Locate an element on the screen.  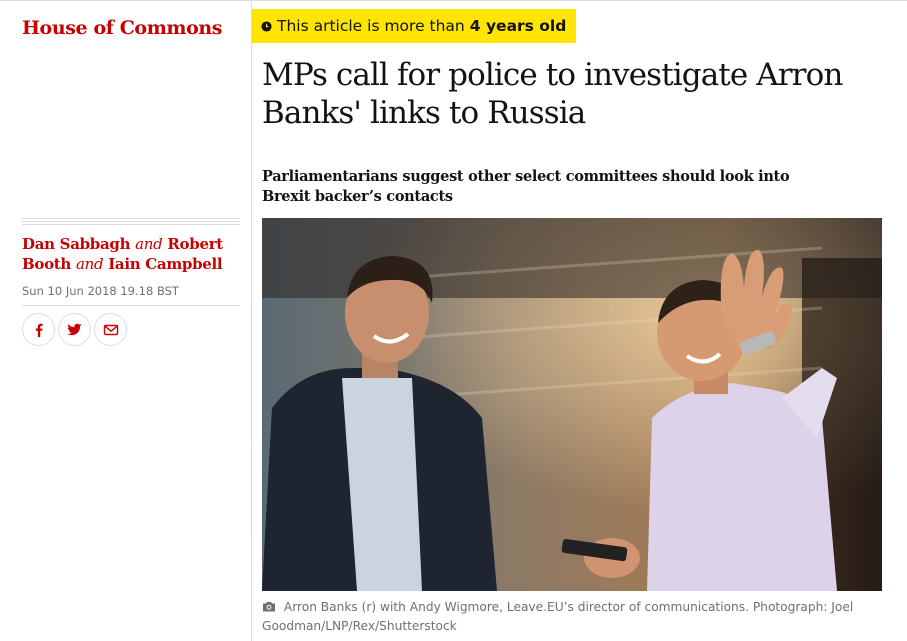
clock-icon is located at coordinates (266, 26).